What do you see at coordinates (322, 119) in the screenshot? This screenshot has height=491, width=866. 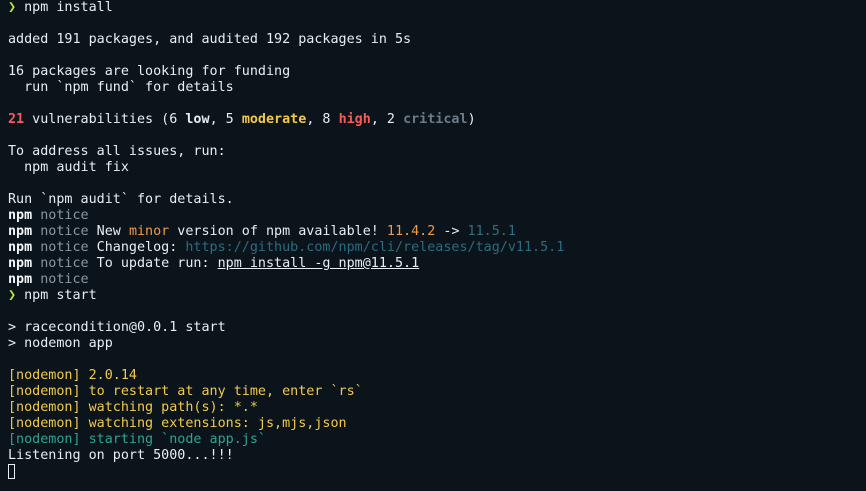 I see `vuln-sep: , 8` at bounding box center [322, 119].